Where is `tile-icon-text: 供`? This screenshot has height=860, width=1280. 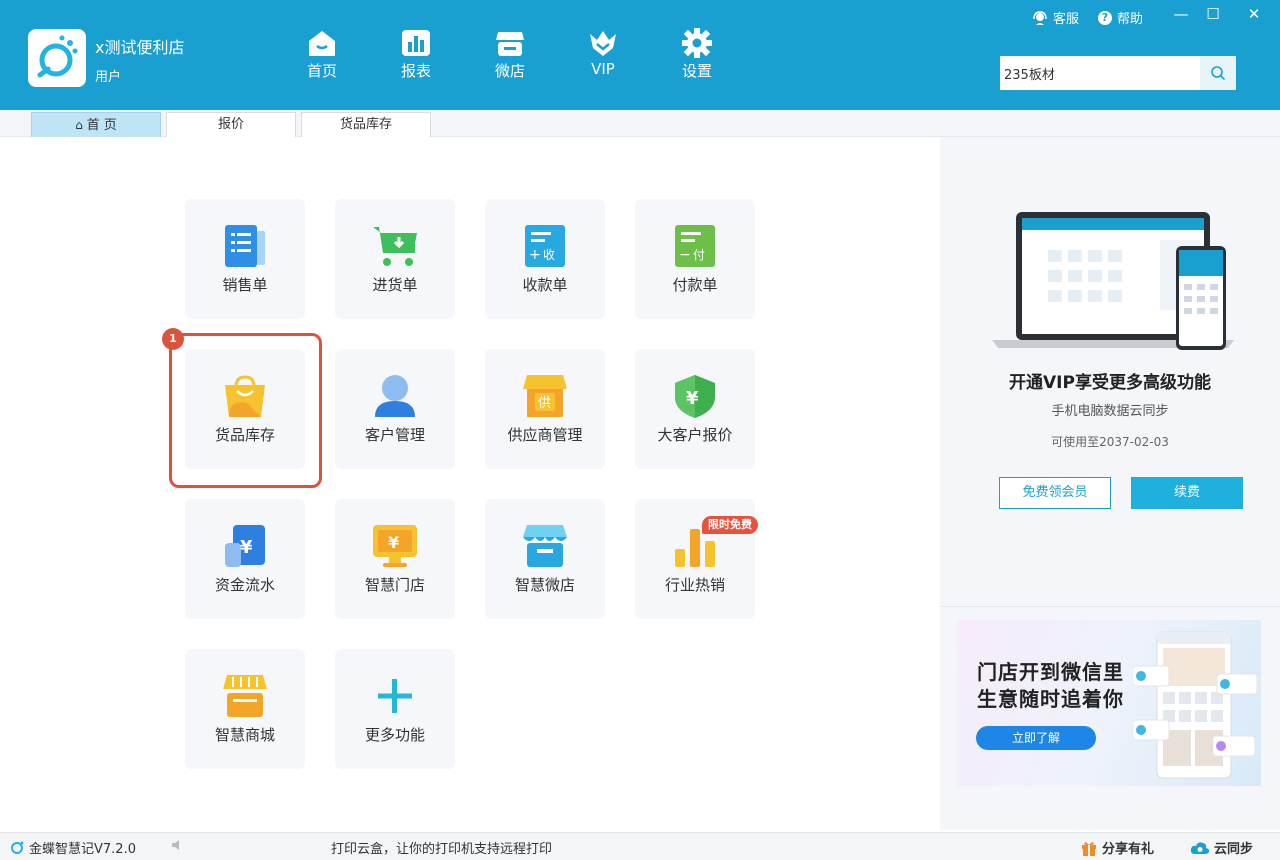
tile-icon-text: 供 is located at coordinates (544, 403).